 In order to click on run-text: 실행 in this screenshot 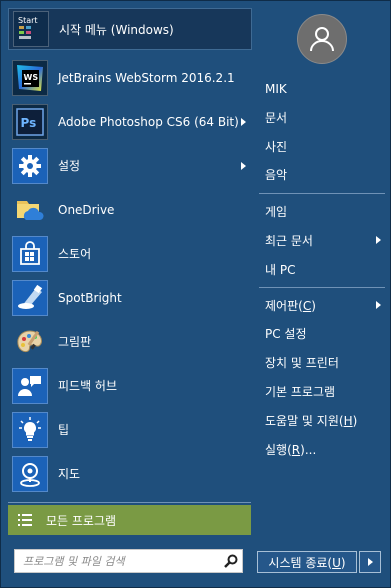, I will do `click(276, 449)`.